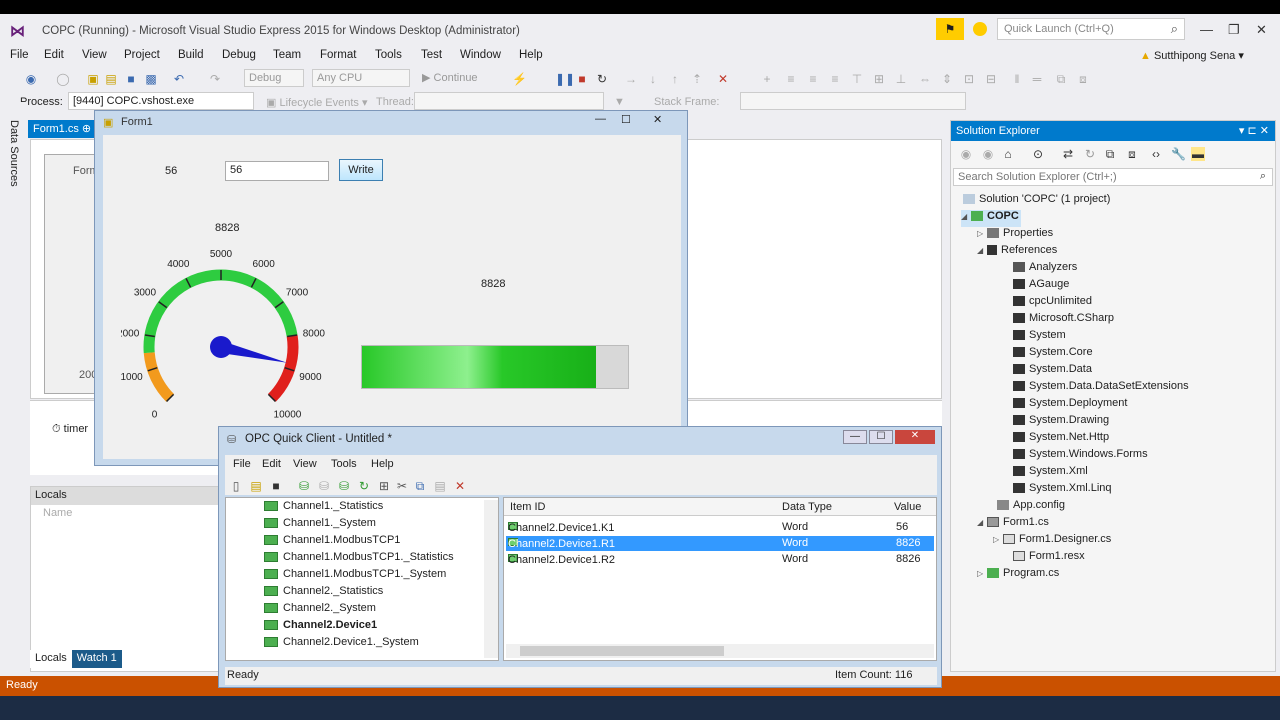  What do you see at coordinates (191, 55) in the screenshot?
I see `menu-build: Build` at bounding box center [191, 55].